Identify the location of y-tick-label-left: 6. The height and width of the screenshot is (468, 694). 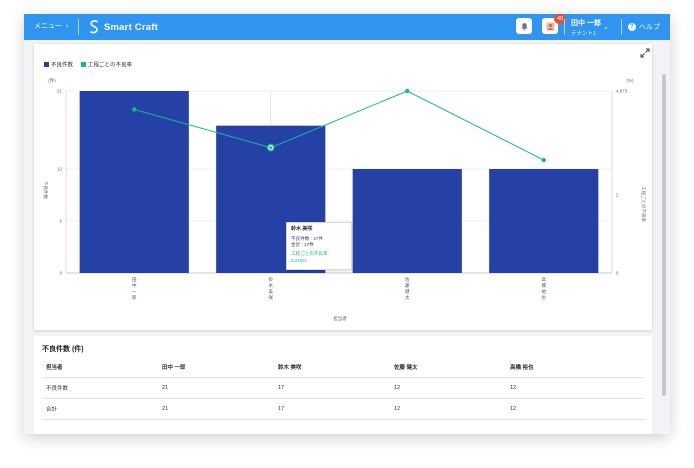
(60, 221).